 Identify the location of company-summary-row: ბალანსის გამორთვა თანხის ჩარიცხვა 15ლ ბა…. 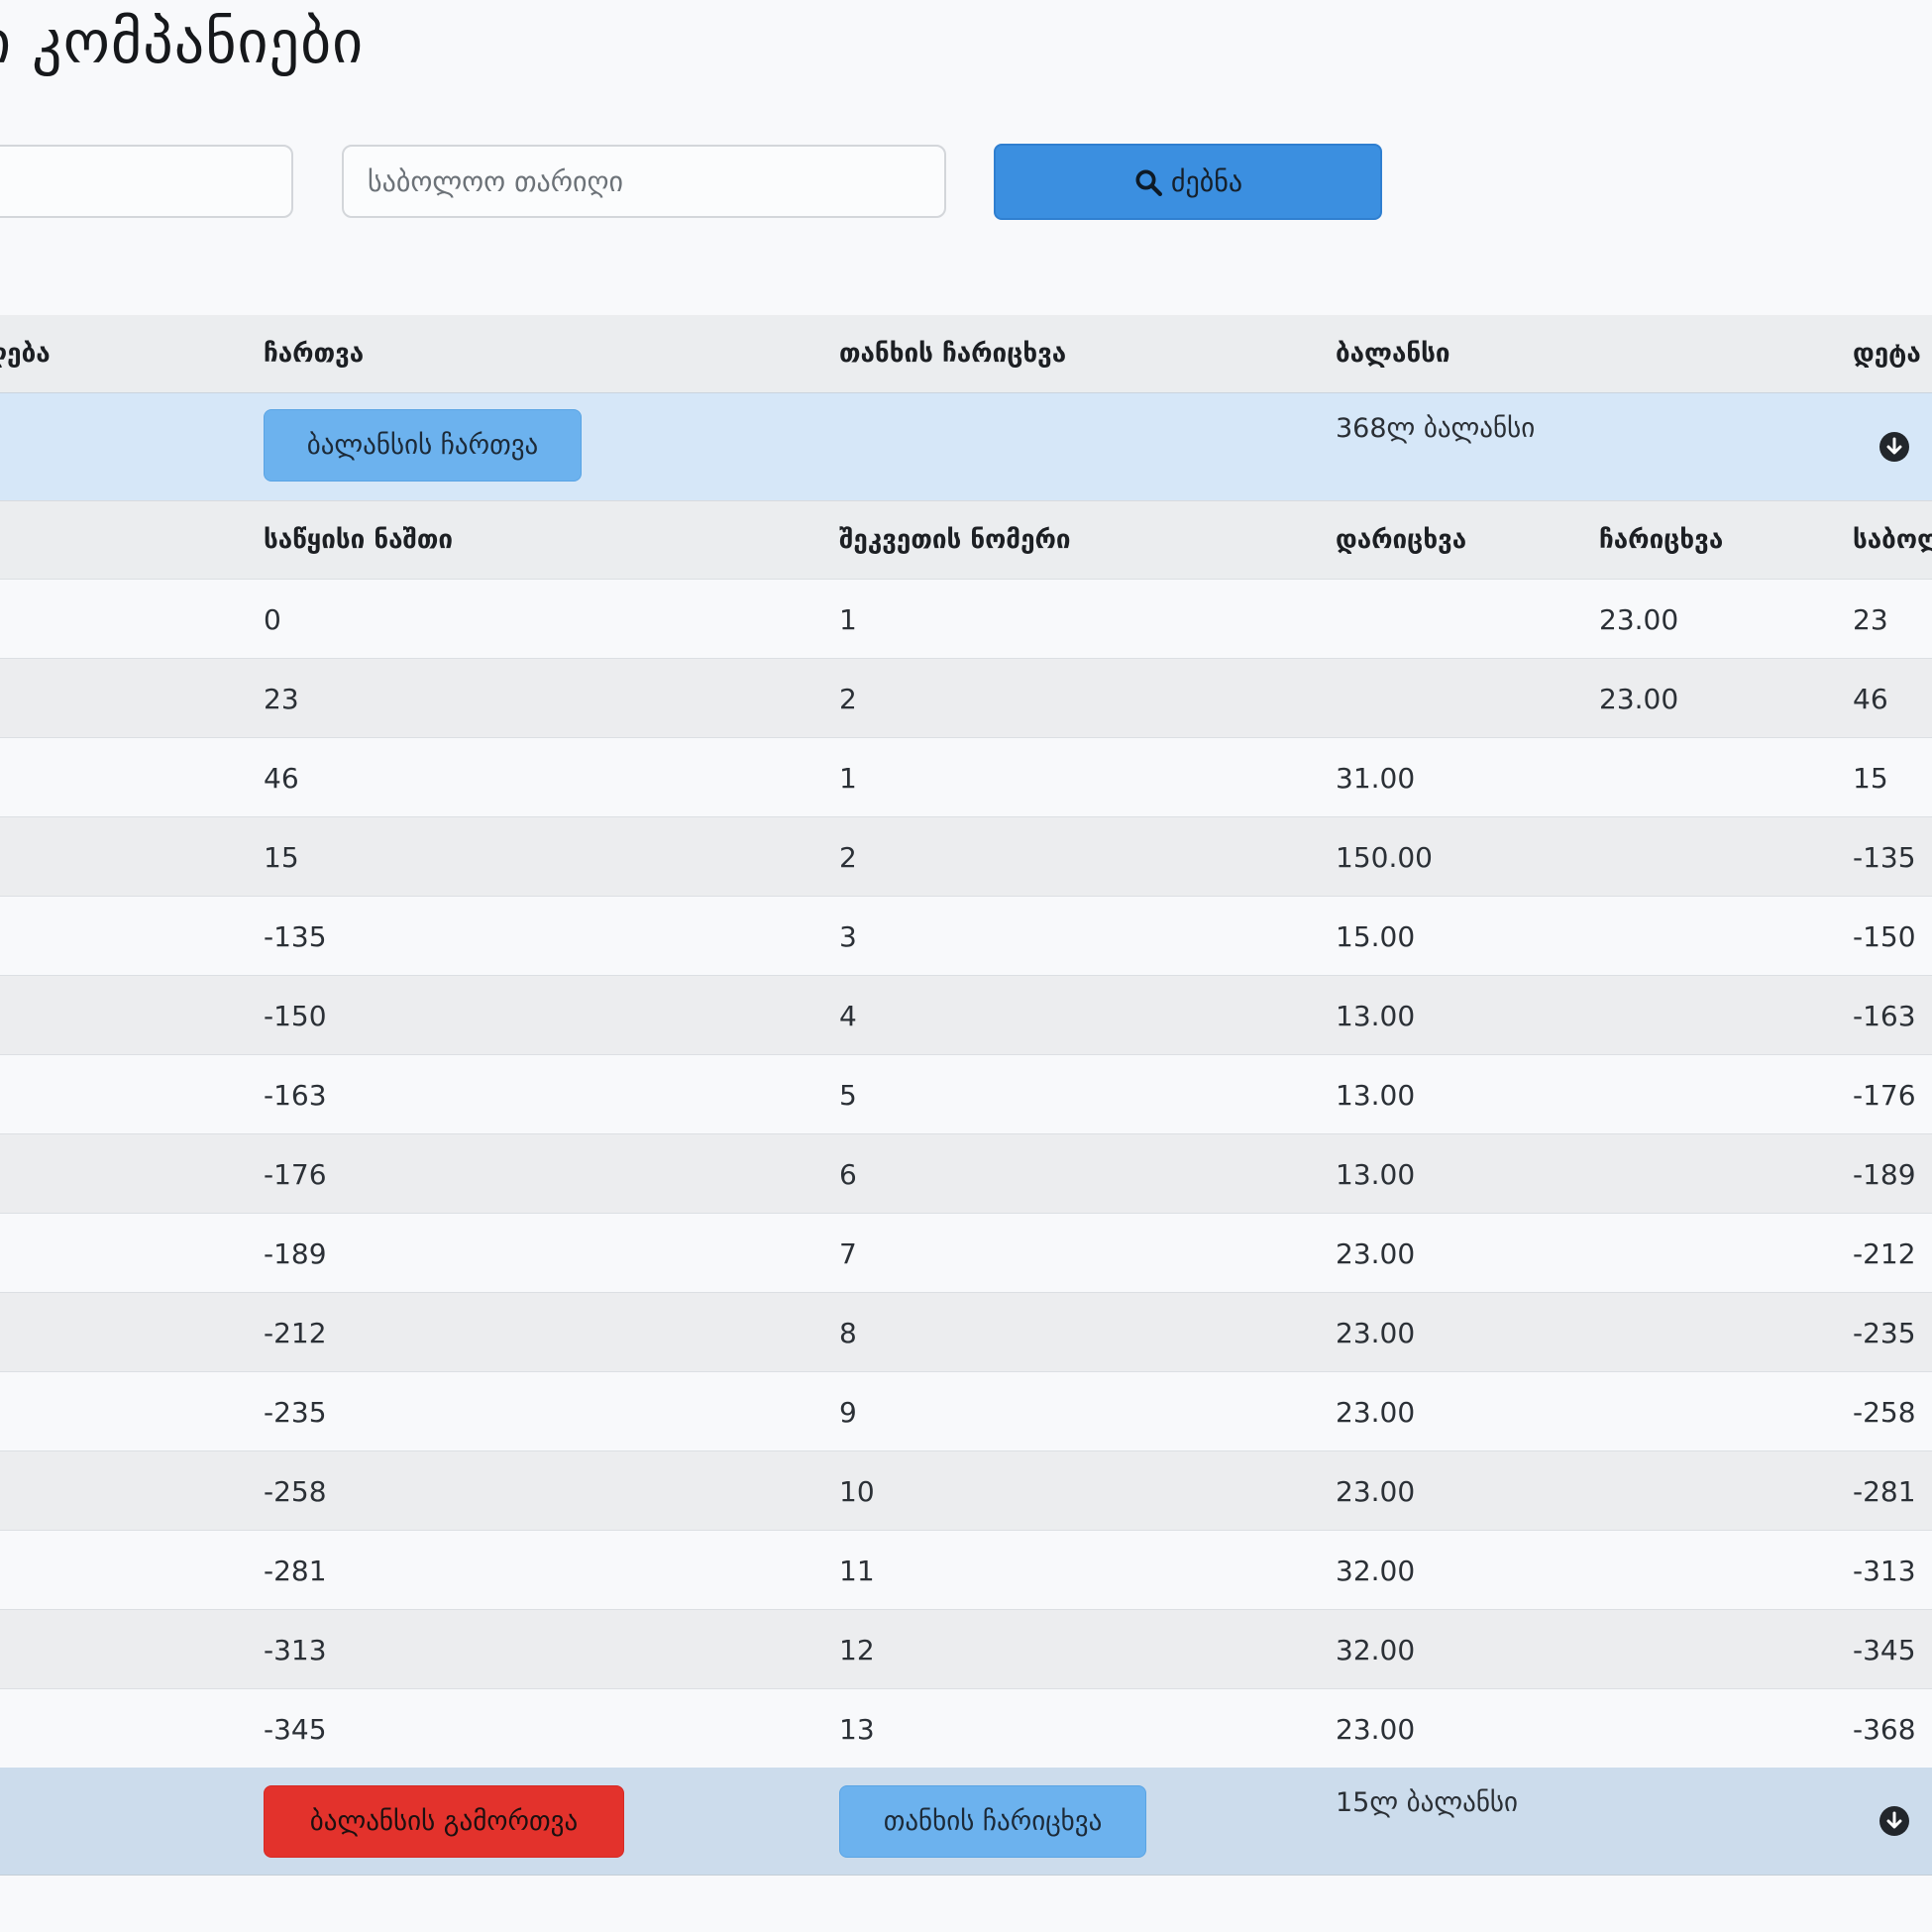
(966, 1822).